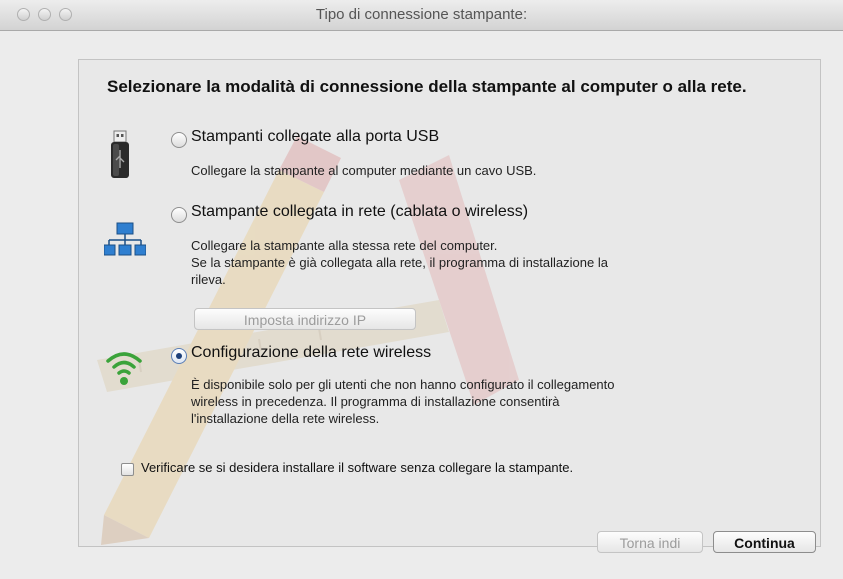 This screenshot has height=579, width=843. What do you see at coordinates (124, 369) in the screenshot?
I see `wifi-icon` at bounding box center [124, 369].